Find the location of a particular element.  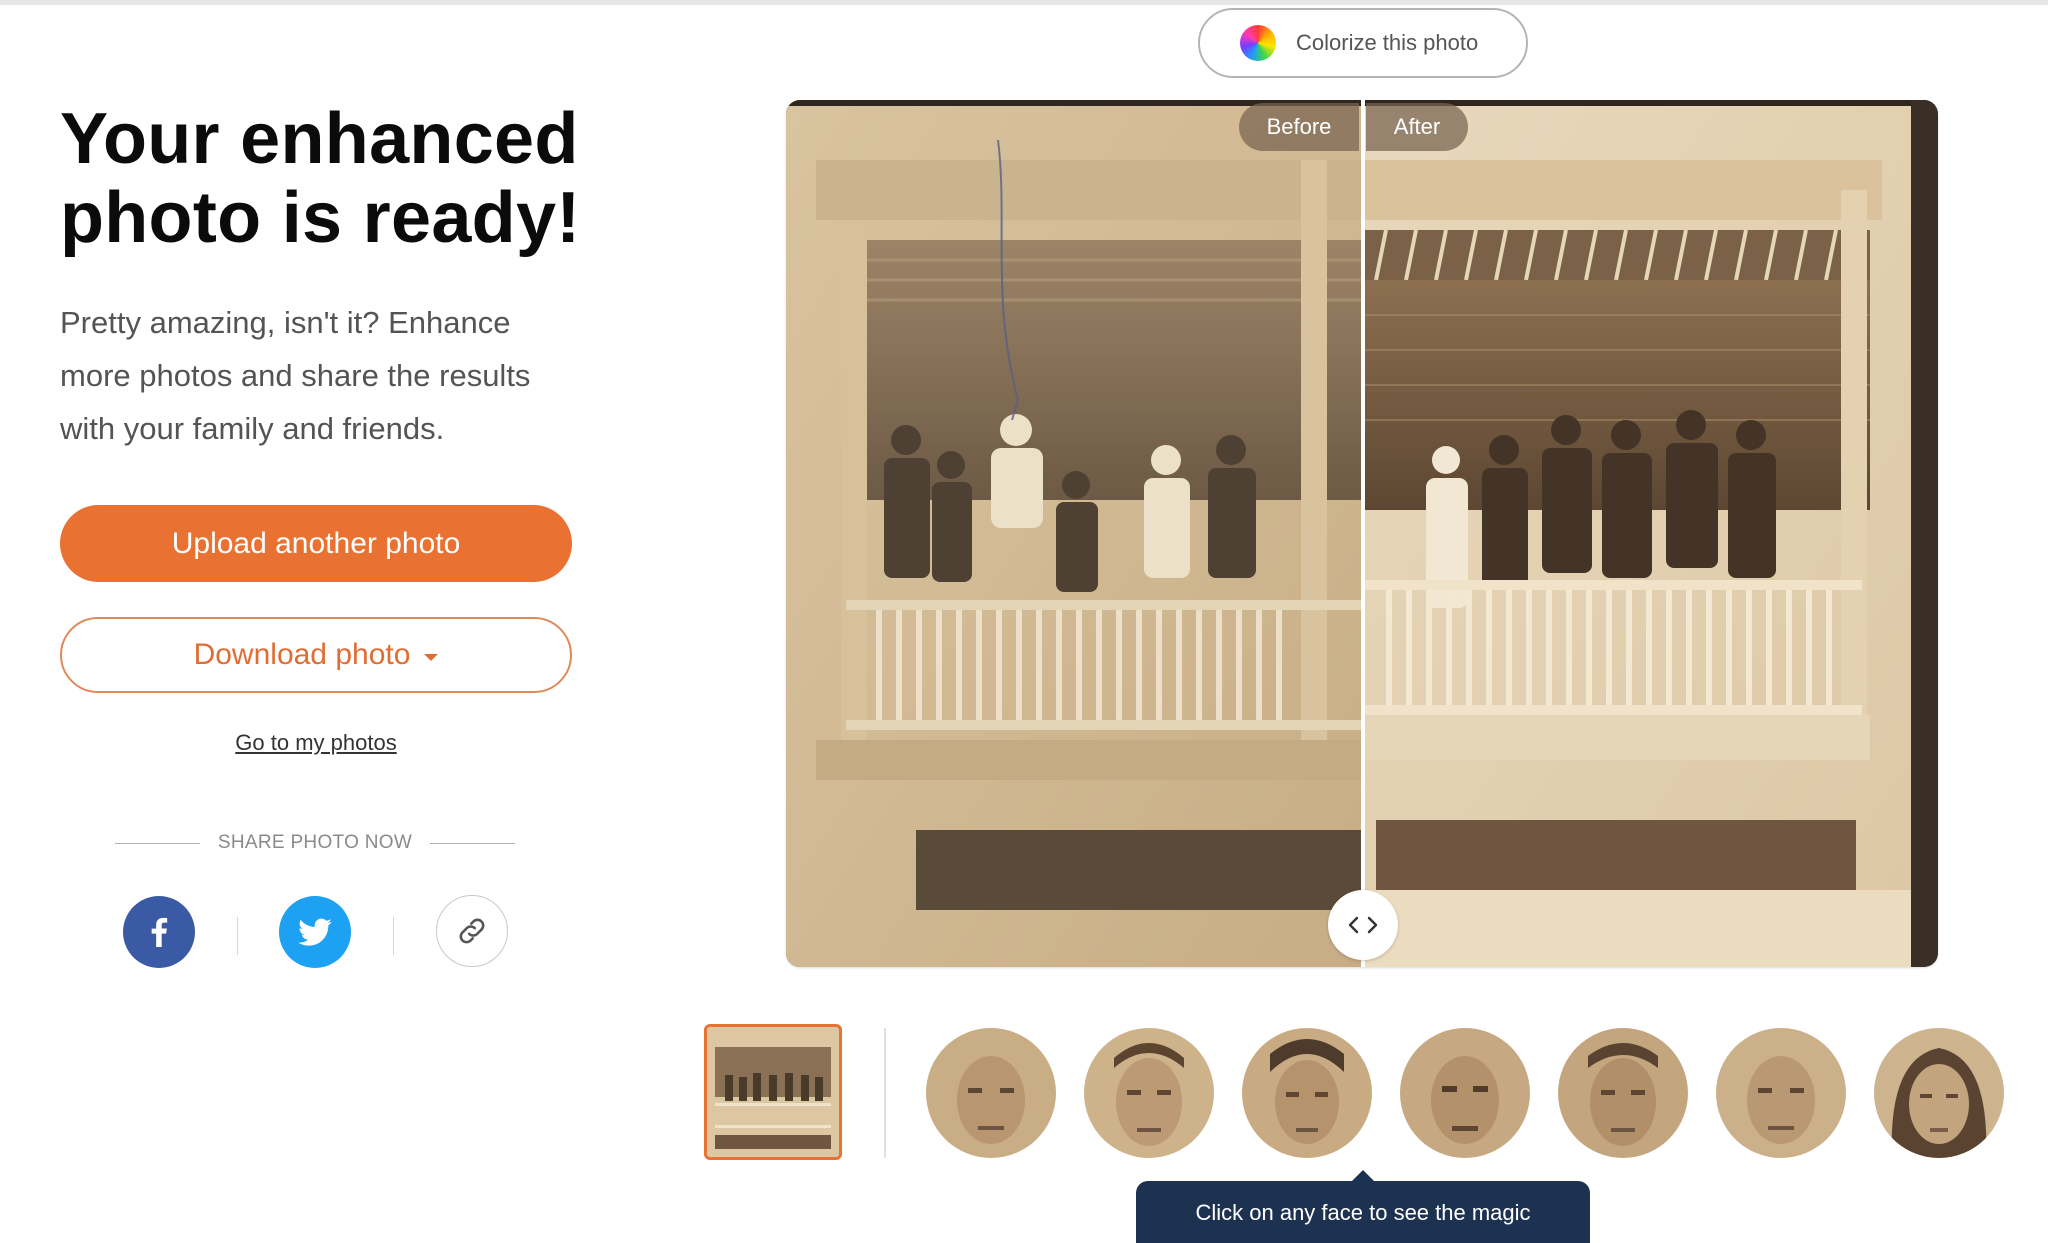

share-section-header: SHARE PHOTO NOW is located at coordinates (315, 843).